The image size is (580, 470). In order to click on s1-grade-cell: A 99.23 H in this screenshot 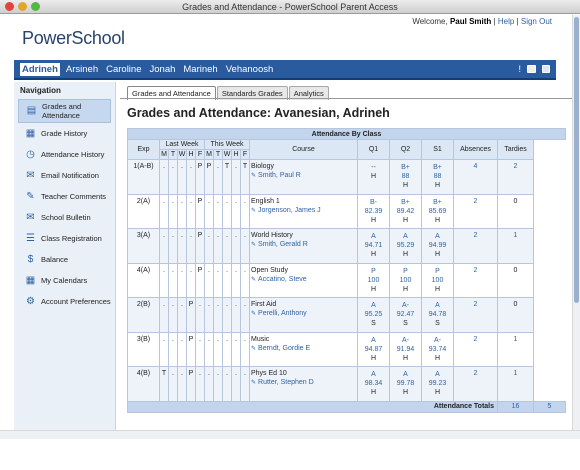, I will do `click(437, 384)`.